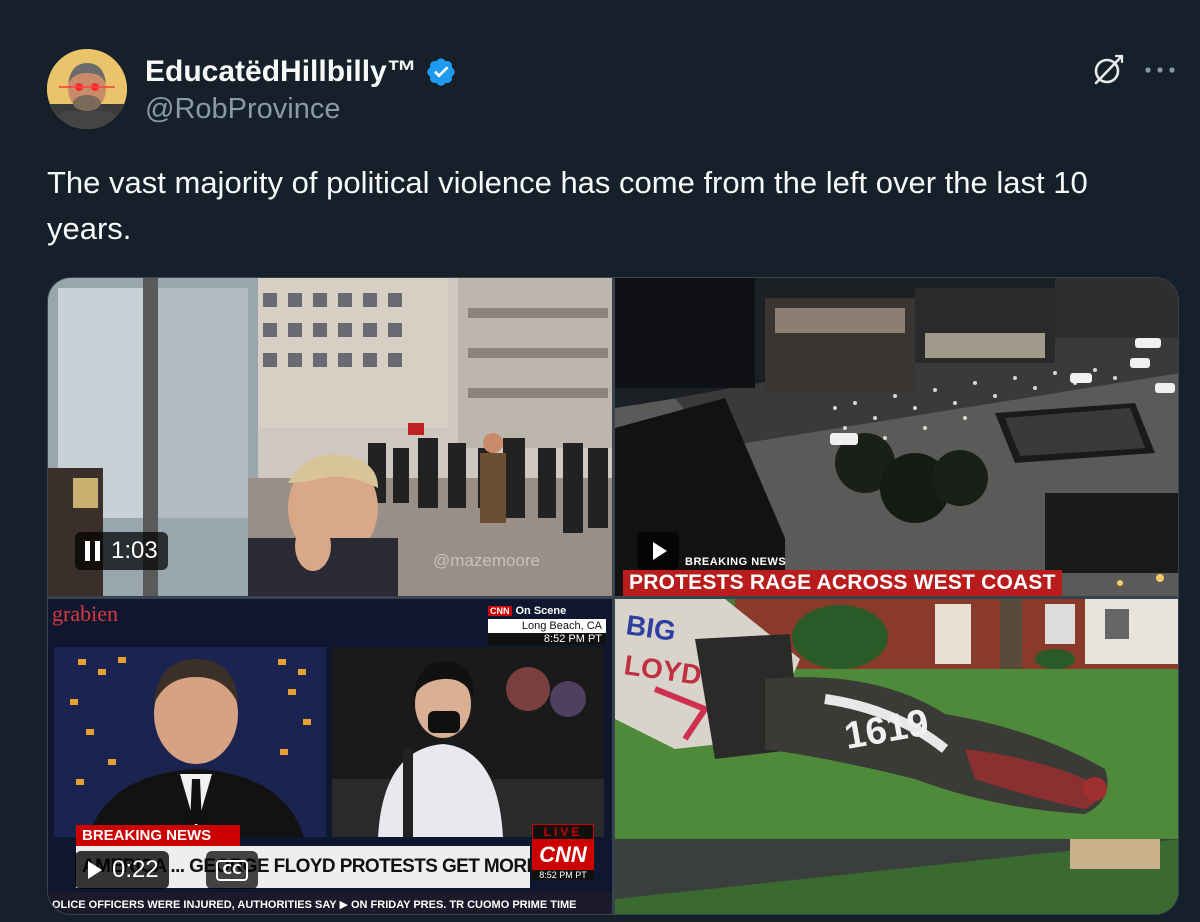 The width and height of the screenshot is (1200, 922). I want to click on more-icon, so click(1160, 70).